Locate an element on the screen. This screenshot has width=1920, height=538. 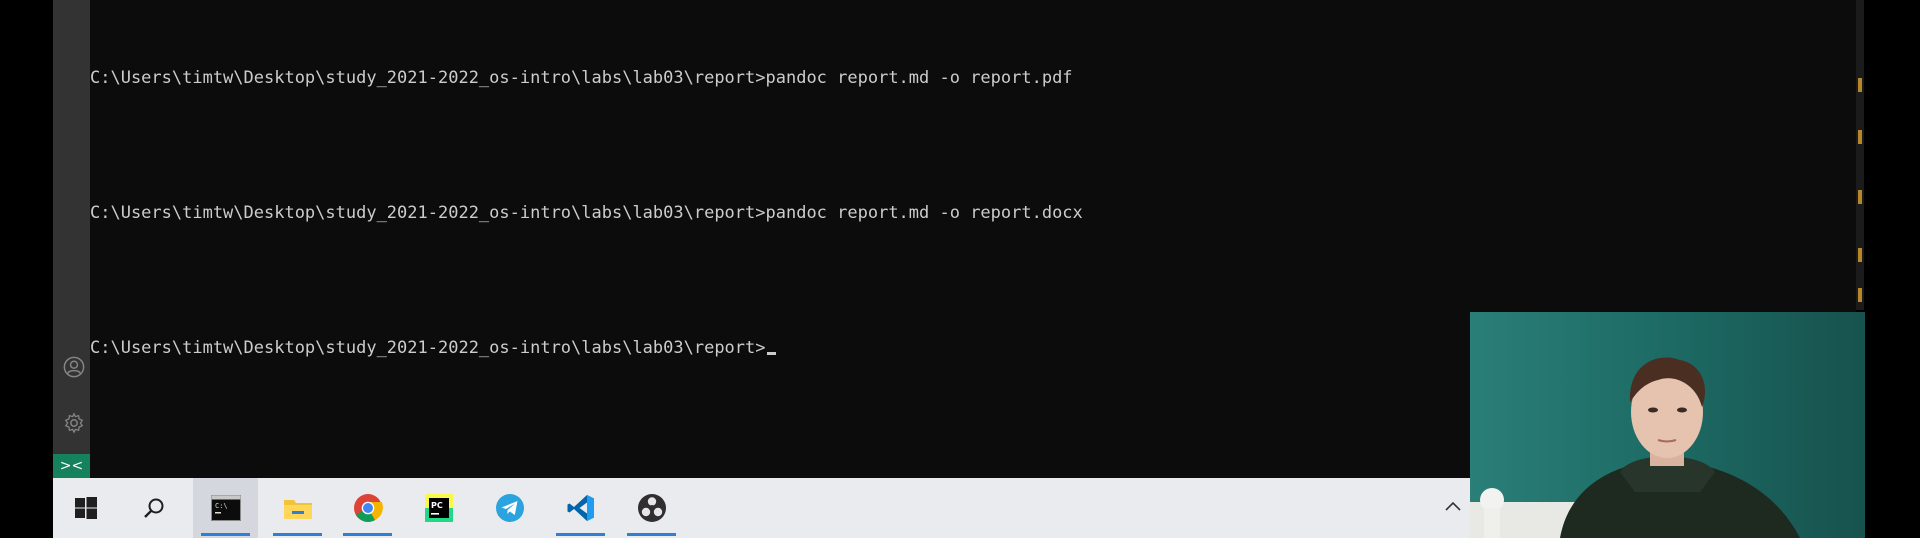
pycharm-label: PC is located at coordinates (437, 505).